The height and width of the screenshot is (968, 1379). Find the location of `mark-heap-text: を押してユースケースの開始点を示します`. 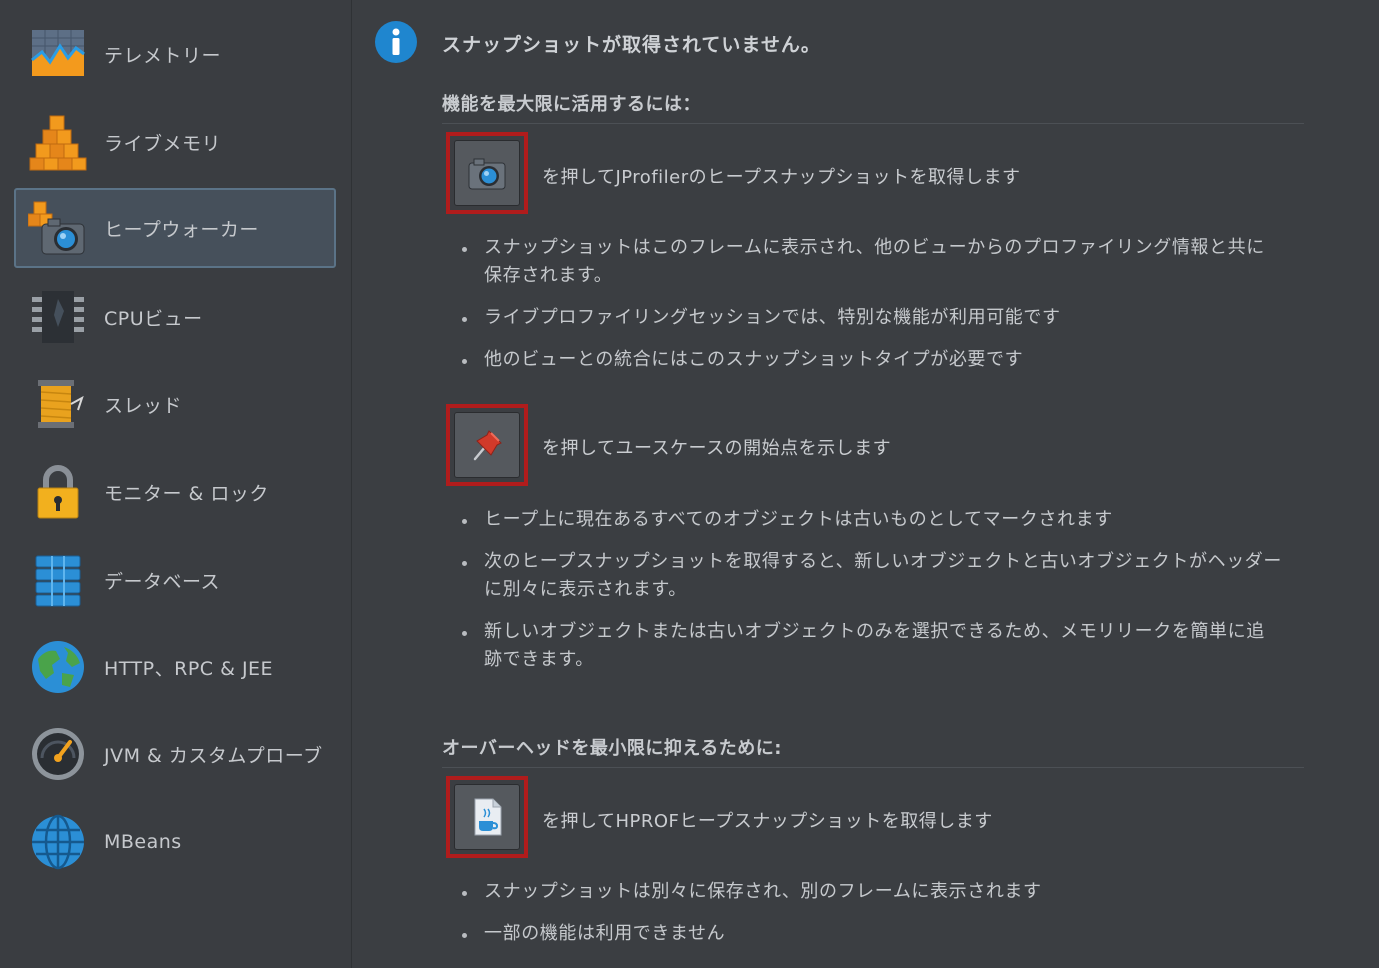

mark-heap-text: を押してユースケースの開始点を示します is located at coordinates (717, 448).